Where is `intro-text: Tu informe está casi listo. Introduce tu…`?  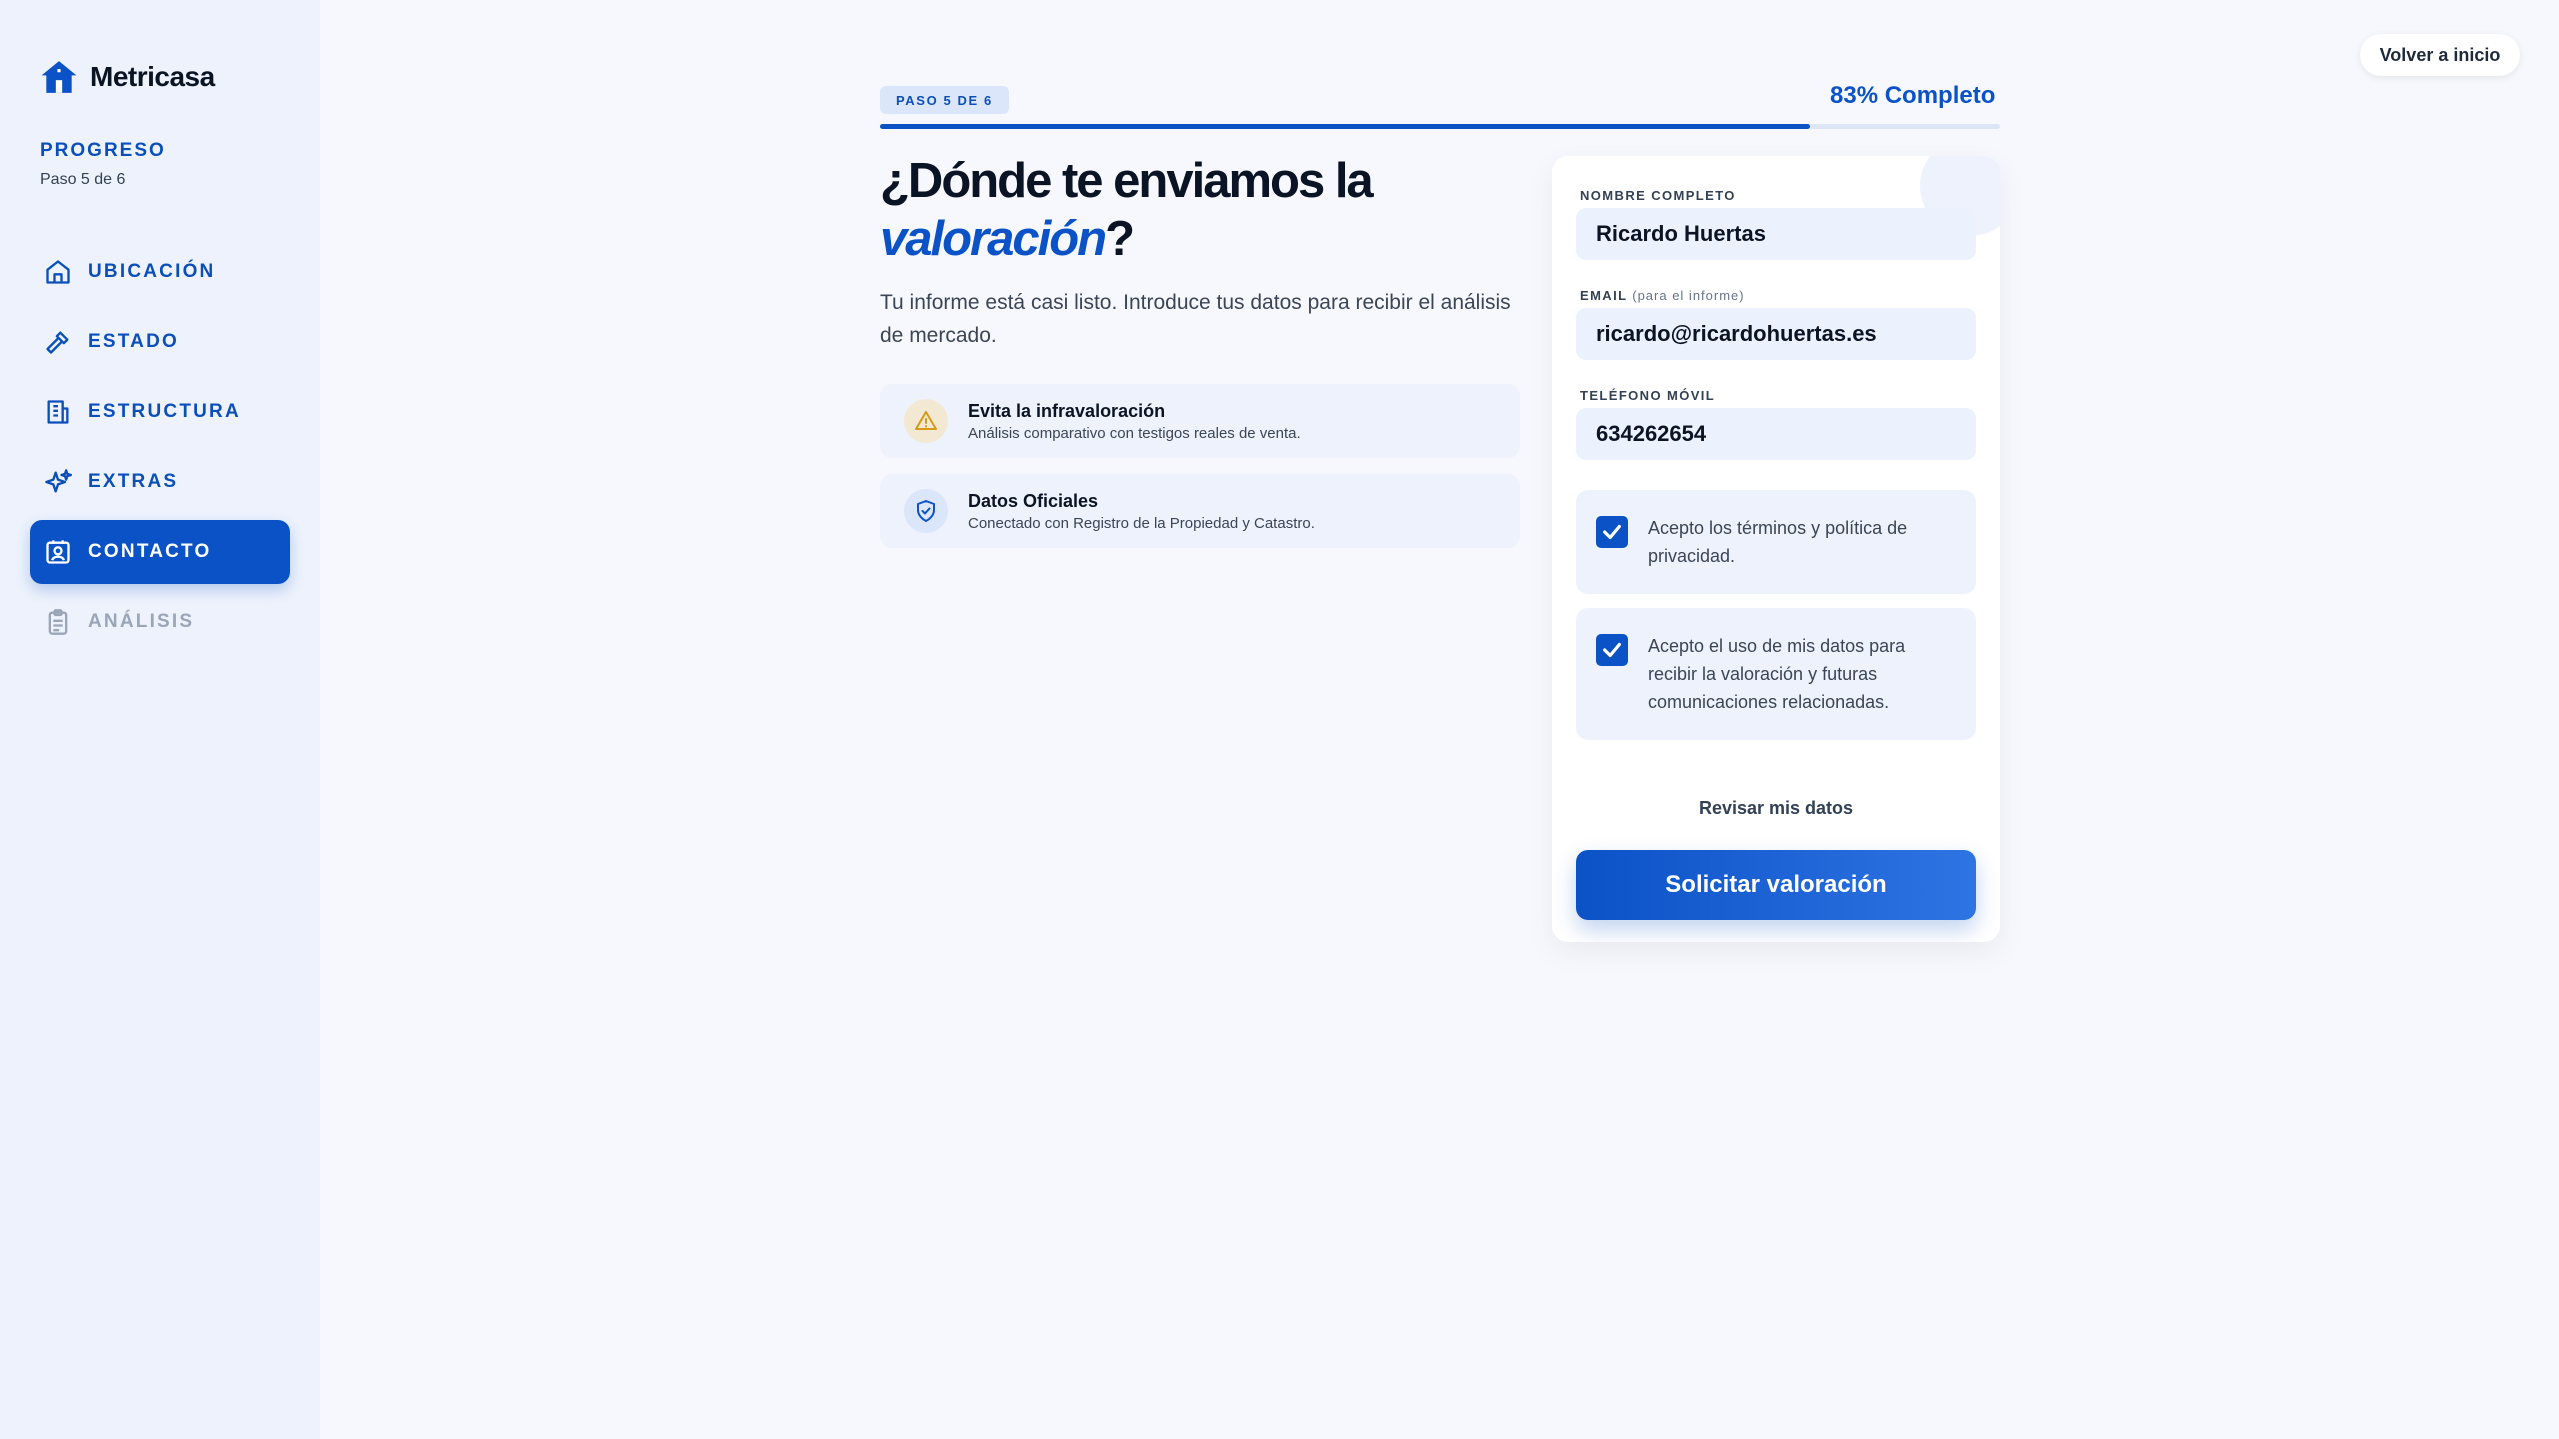 intro-text: Tu informe está casi listo. Introduce tu… is located at coordinates (1195, 319).